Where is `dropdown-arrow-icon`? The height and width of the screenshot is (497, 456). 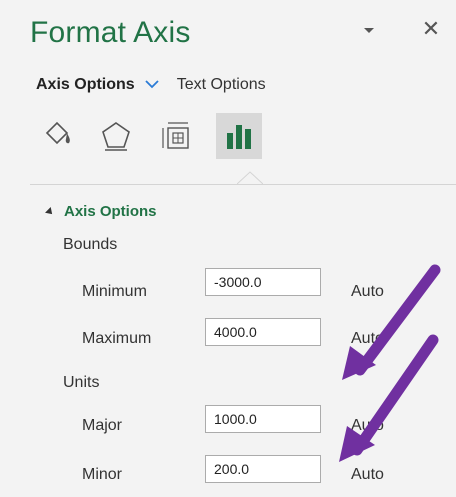 dropdown-arrow-icon is located at coordinates (369, 30).